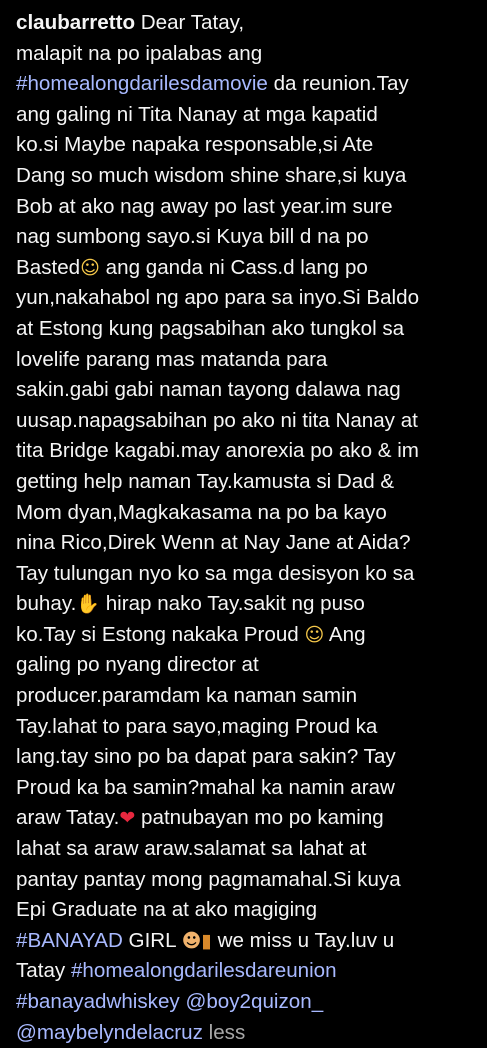 Image resolution: width=487 pixels, height=1048 pixels. Describe the element at coordinates (204, 970) in the screenshot. I see `hashtag-link: #homealongdarilesdareunion` at that location.